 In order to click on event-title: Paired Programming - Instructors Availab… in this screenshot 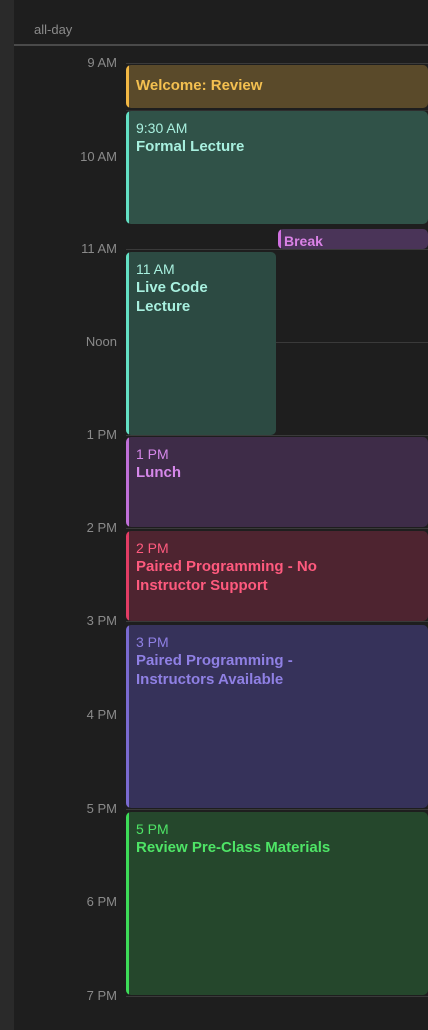, I will do `click(214, 670)`.